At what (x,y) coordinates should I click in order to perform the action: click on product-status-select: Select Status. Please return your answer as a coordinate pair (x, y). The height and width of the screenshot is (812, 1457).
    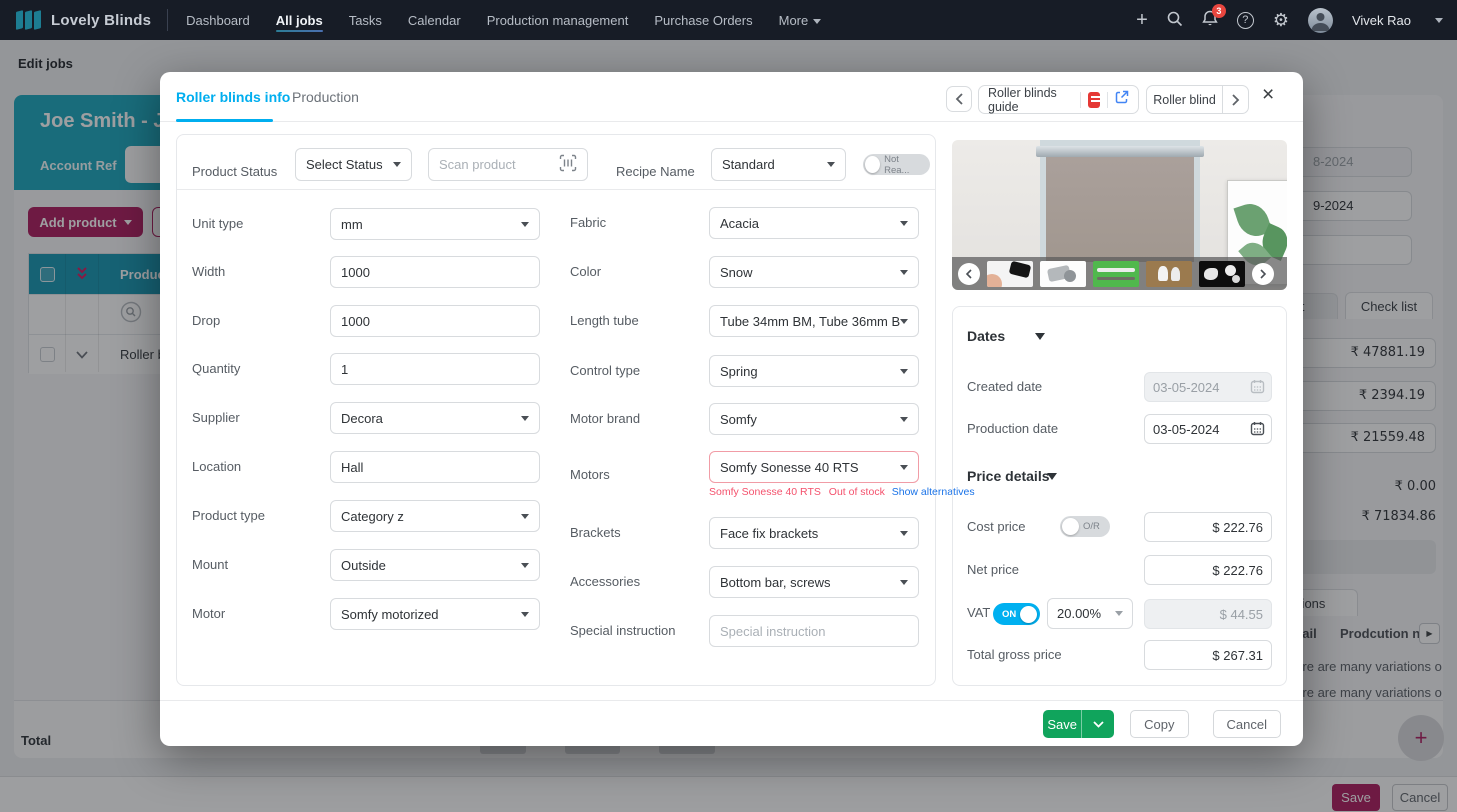
    Looking at the image, I should click on (353, 164).